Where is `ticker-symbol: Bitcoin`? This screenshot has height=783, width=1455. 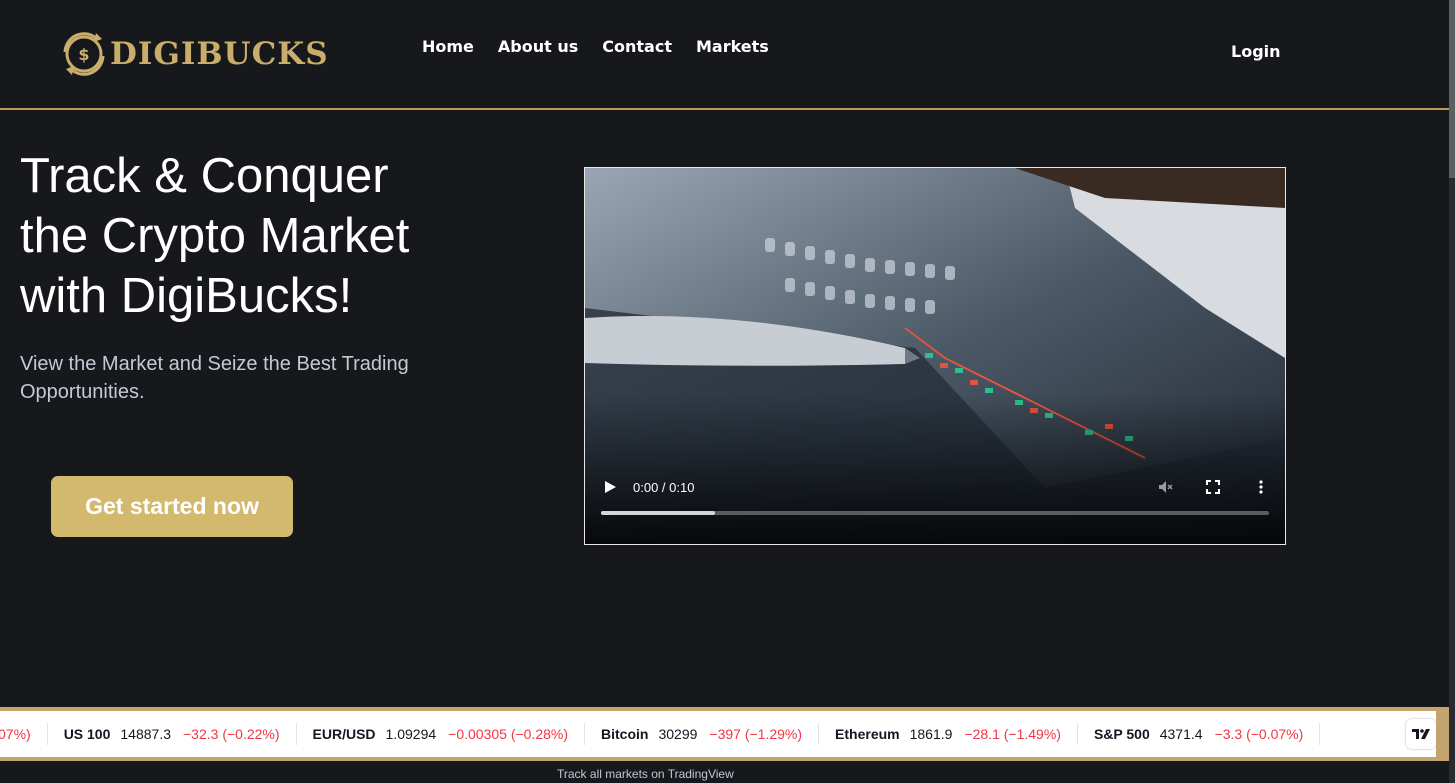
ticker-symbol: Bitcoin is located at coordinates (625, 734).